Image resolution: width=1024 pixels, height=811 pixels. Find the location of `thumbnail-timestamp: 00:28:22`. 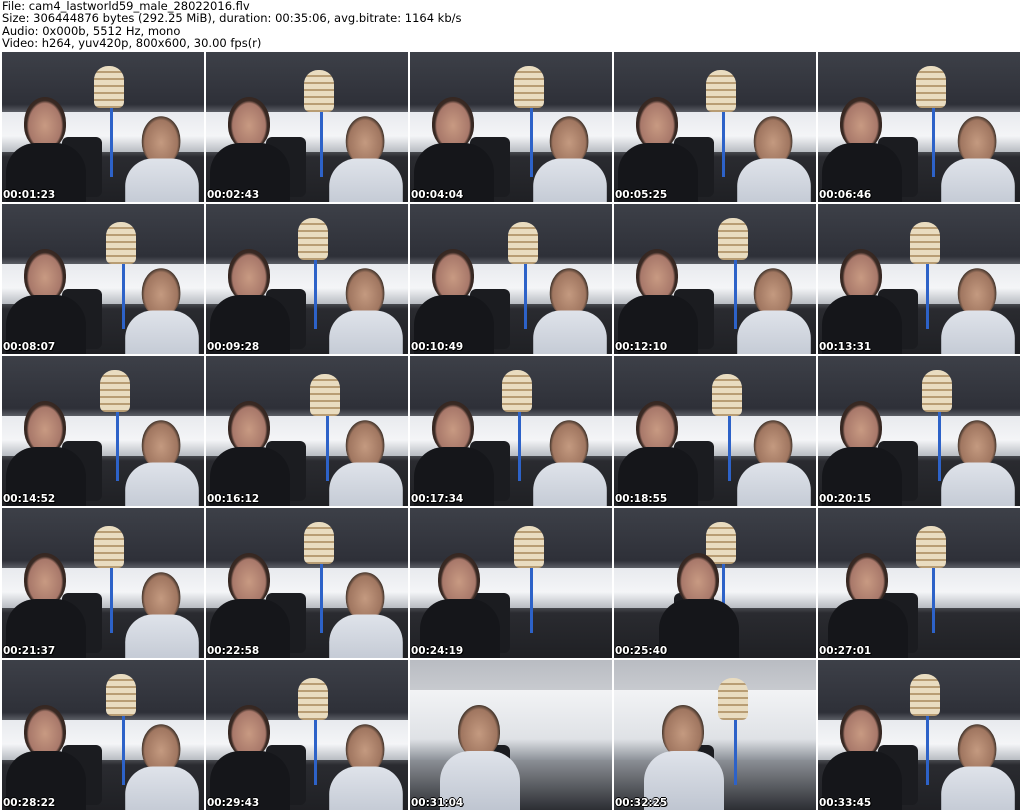

thumbnail-timestamp: 00:28:22 is located at coordinates (29, 803).